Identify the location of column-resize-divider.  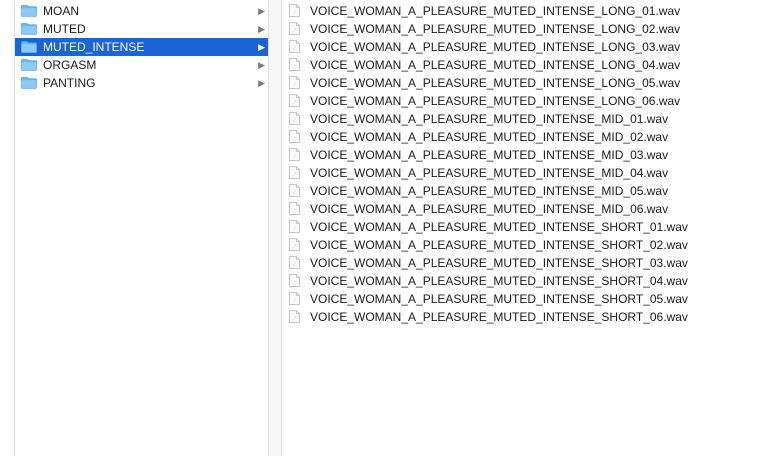
(275, 228).